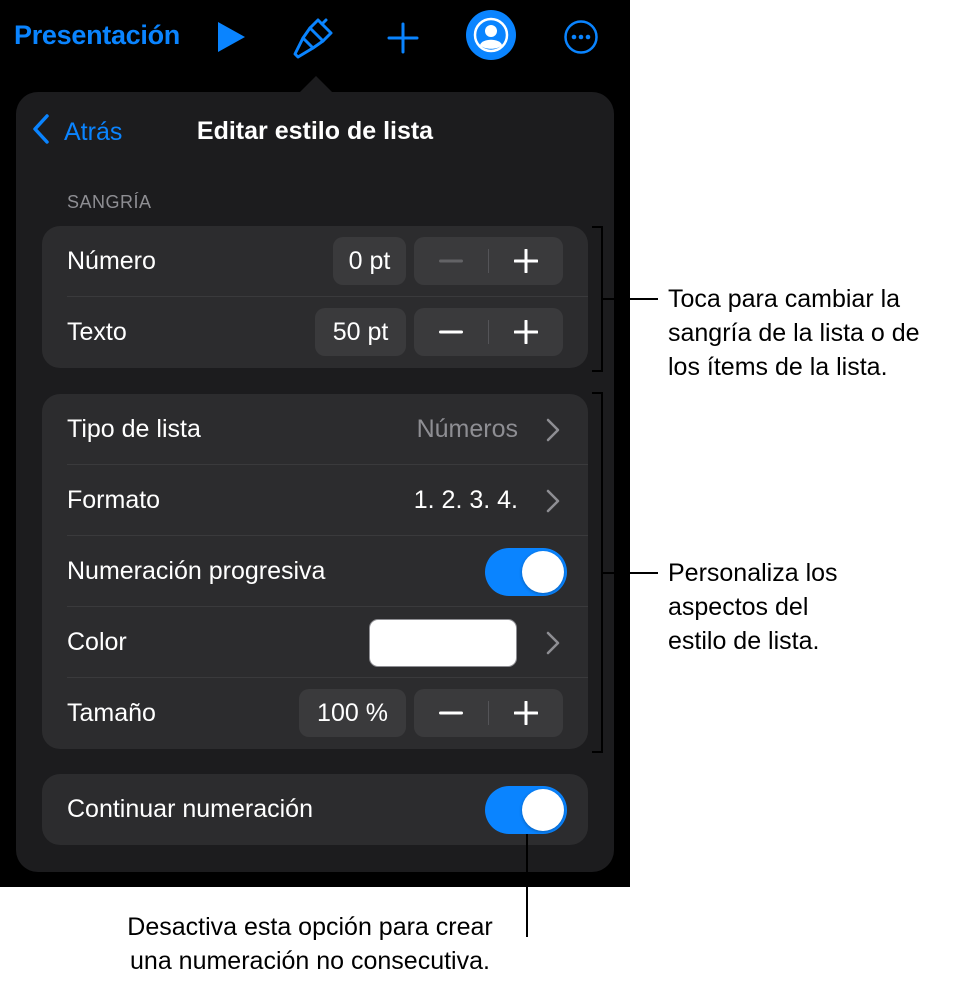  What do you see at coordinates (93, 131) in the screenshot?
I see `back-label: Atrás` at bounding box center [93, 131].